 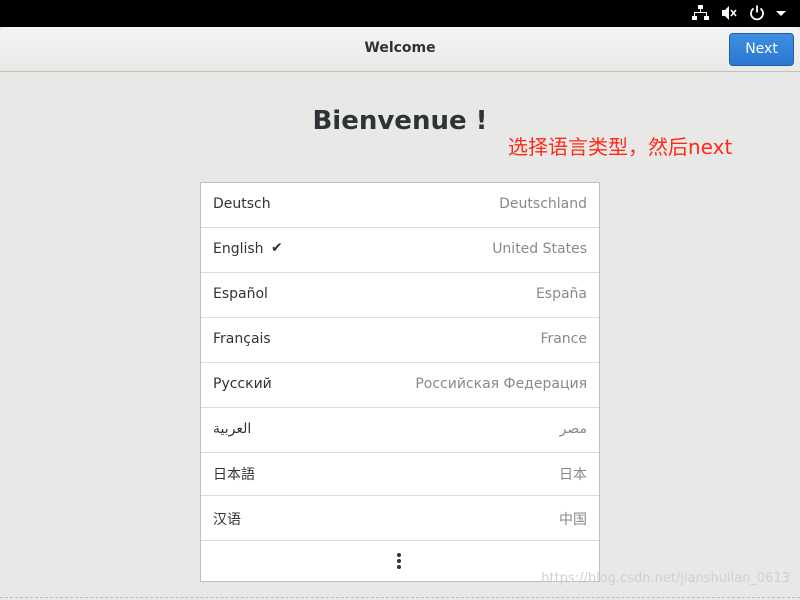 What do you see at coordinates (620, 147) in the screenshot?
I see `annotation-text: 选择语言类型，然后next` at bounding box center [620, 147].